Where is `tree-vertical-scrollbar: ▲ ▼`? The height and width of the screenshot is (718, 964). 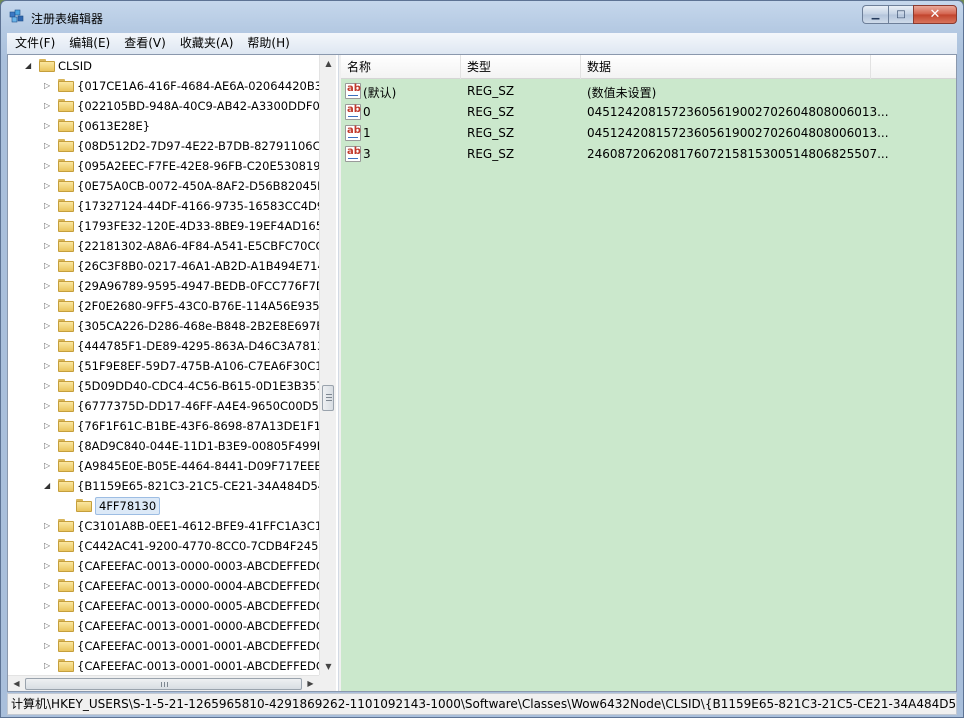 tree-vertical-scrollbar: ▲ ▼ is located at coordinates (327, 365).